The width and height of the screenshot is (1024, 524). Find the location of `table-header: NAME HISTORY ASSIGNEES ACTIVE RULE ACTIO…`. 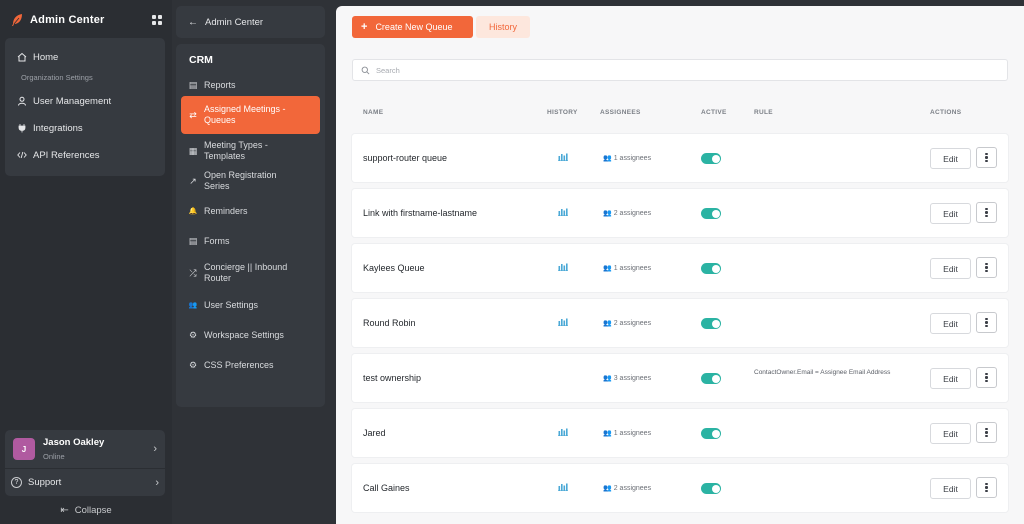

table-header: NAME HISTORY ASSIGNEES ACTIVE RULE ACTIO… is located at coordinates (680, 113).